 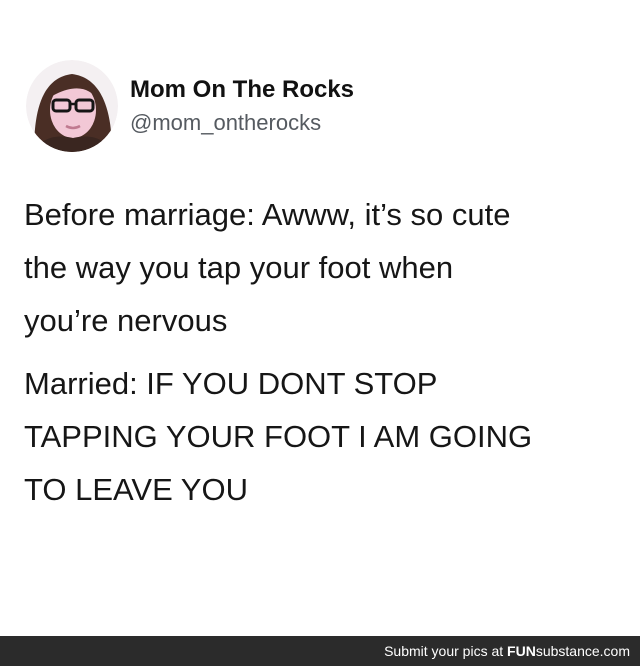 I want to click on author-info: Mom On The Rocks @mom_ontherocks, so click(x=360, y=106).